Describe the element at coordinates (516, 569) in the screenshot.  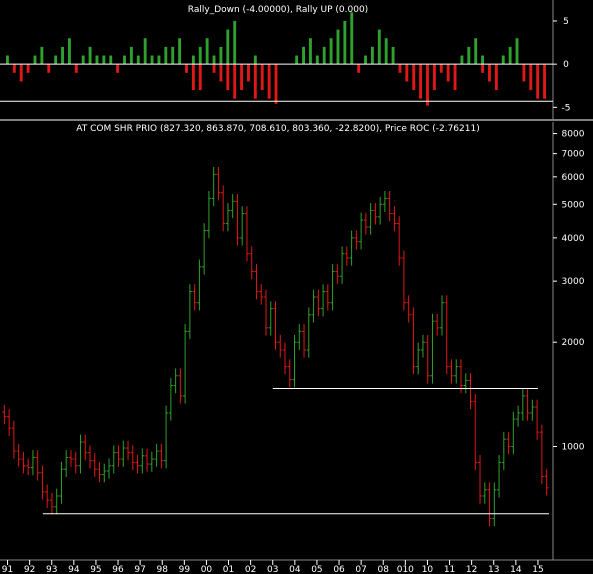
I see `x-tick-label: 14` at that location.